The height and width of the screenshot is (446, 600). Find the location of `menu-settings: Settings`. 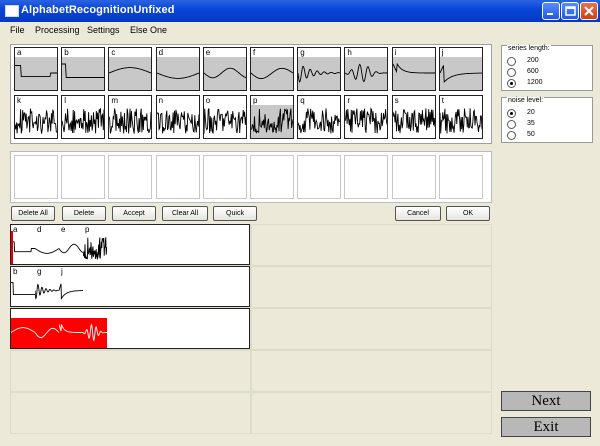

menu-settings: Settings is located at coordinates (103, 30).